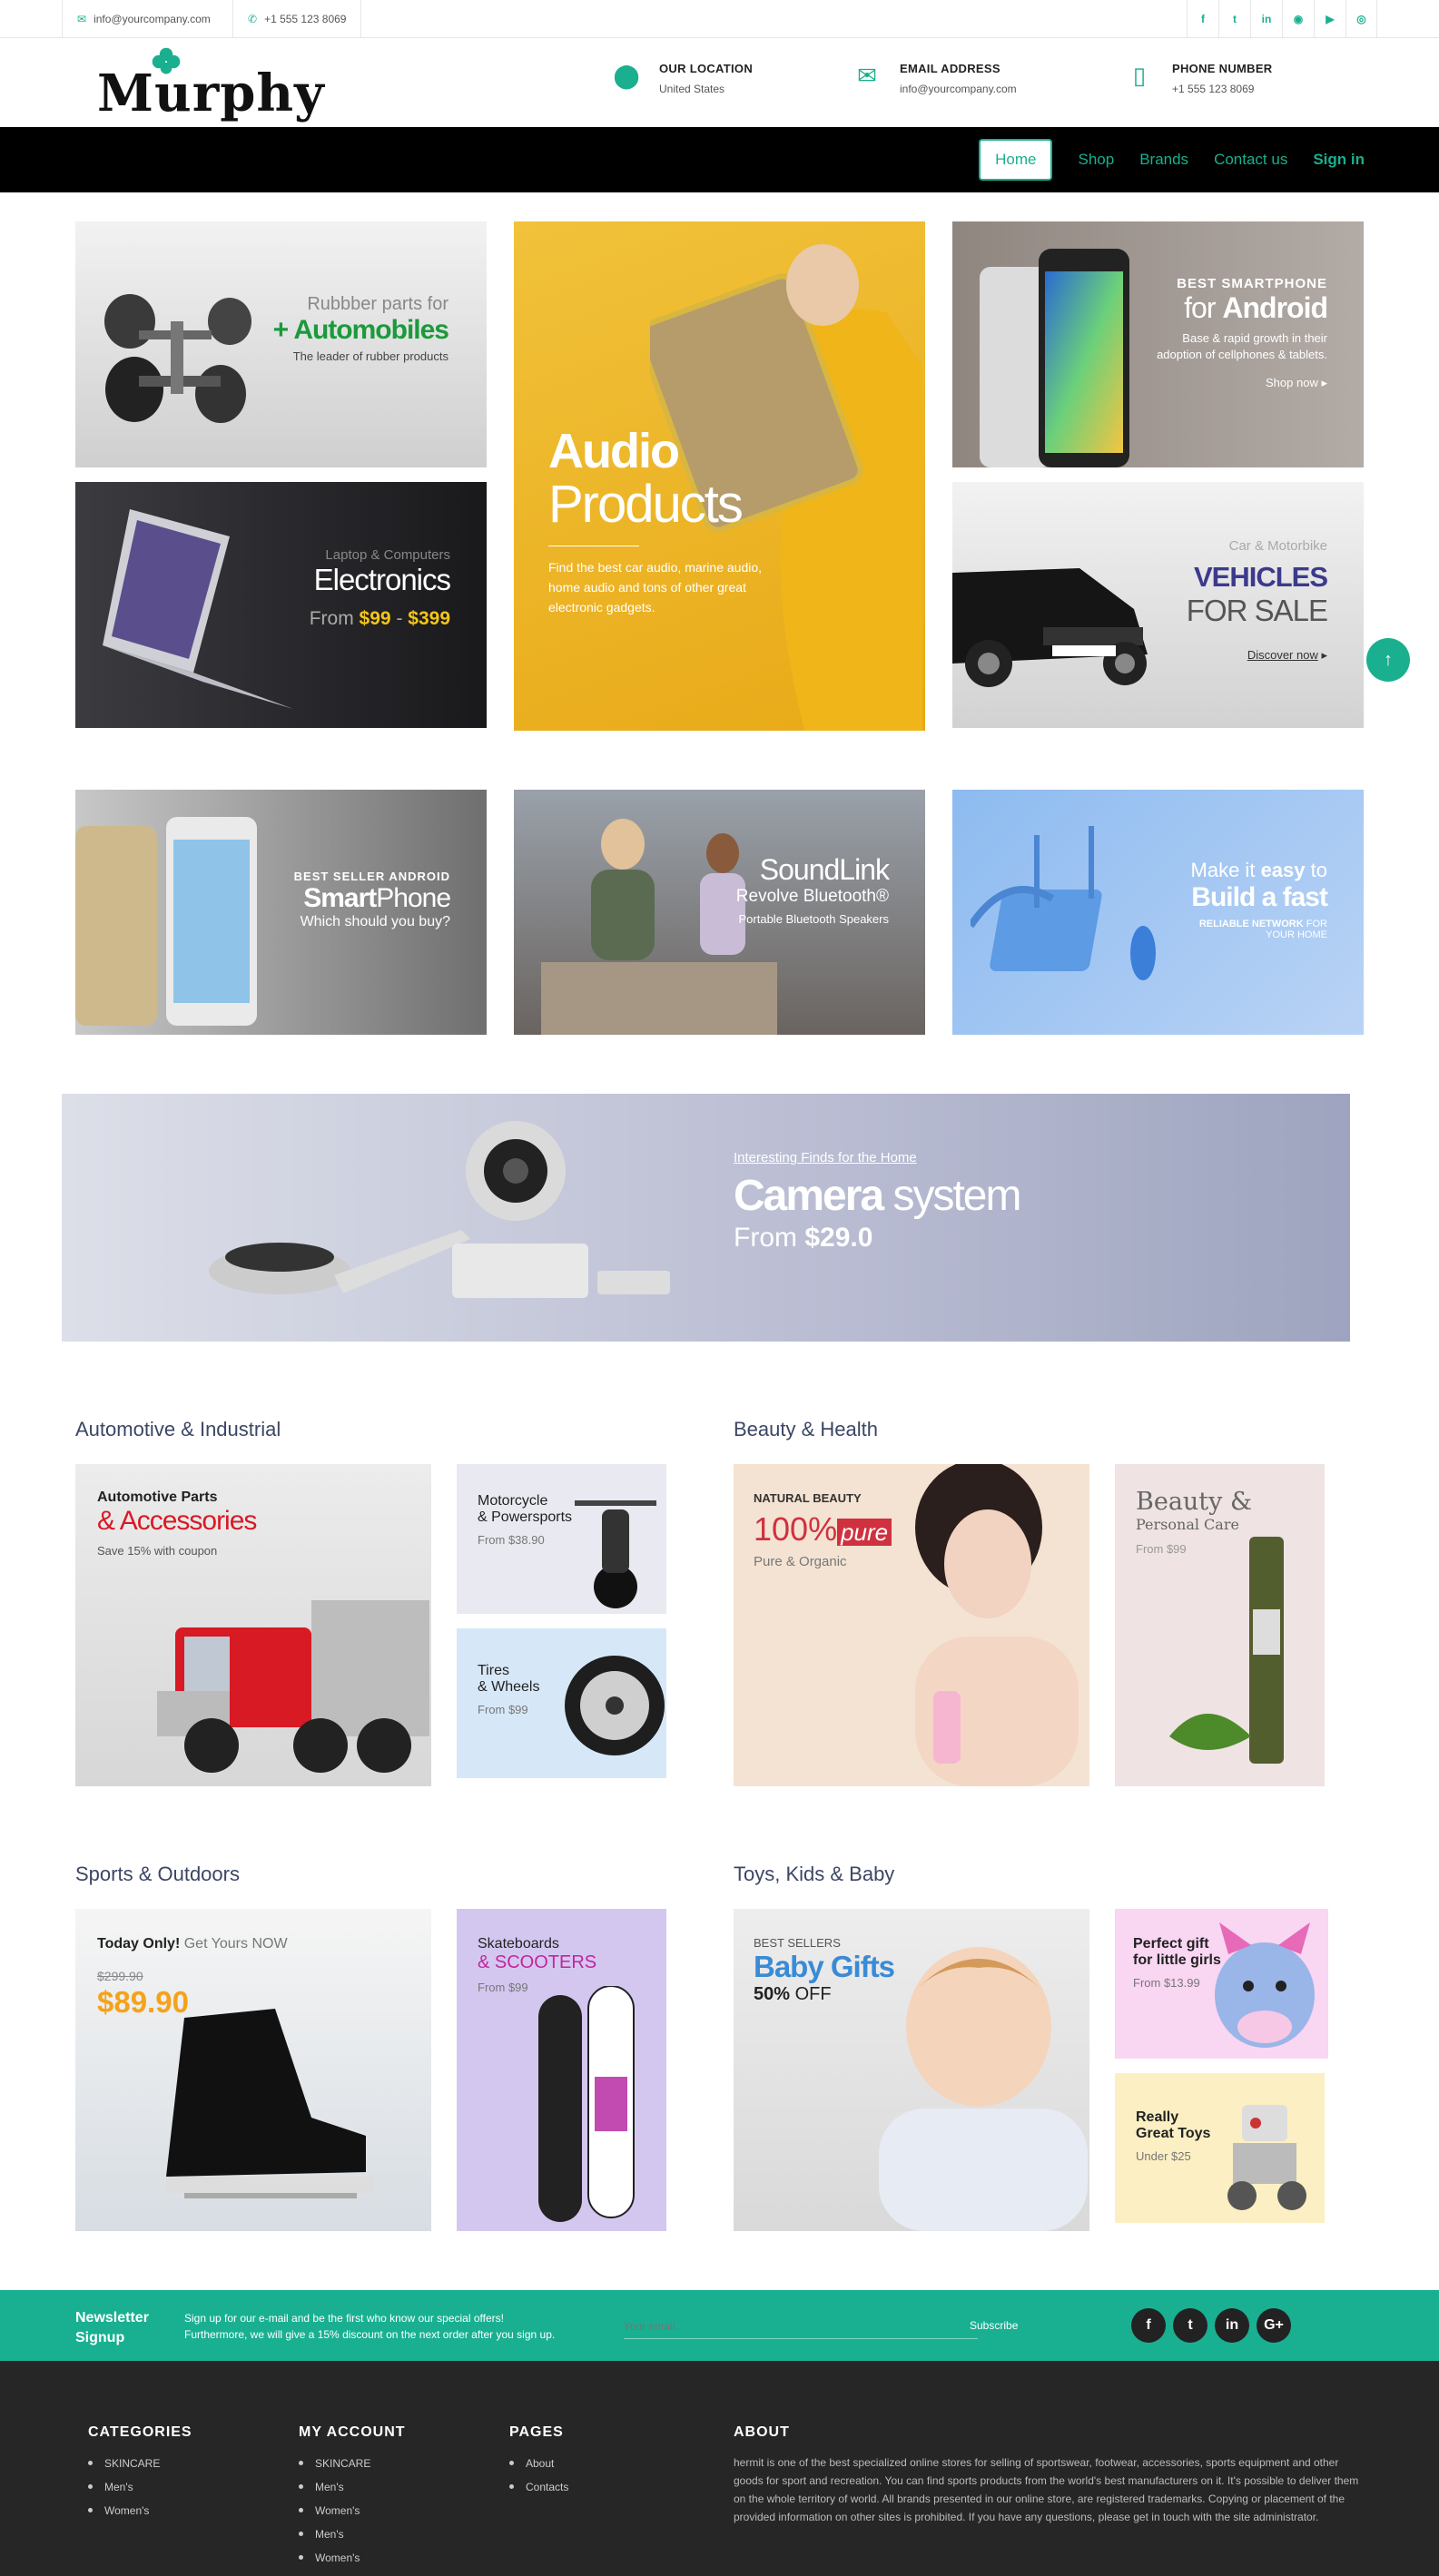 The height and width of the screenshot is (2576, 1439). What do you see at coordinates (1298, 19) in the screenshot?
I see `rss-icon: ◉` at bounding box center [1298, 19].